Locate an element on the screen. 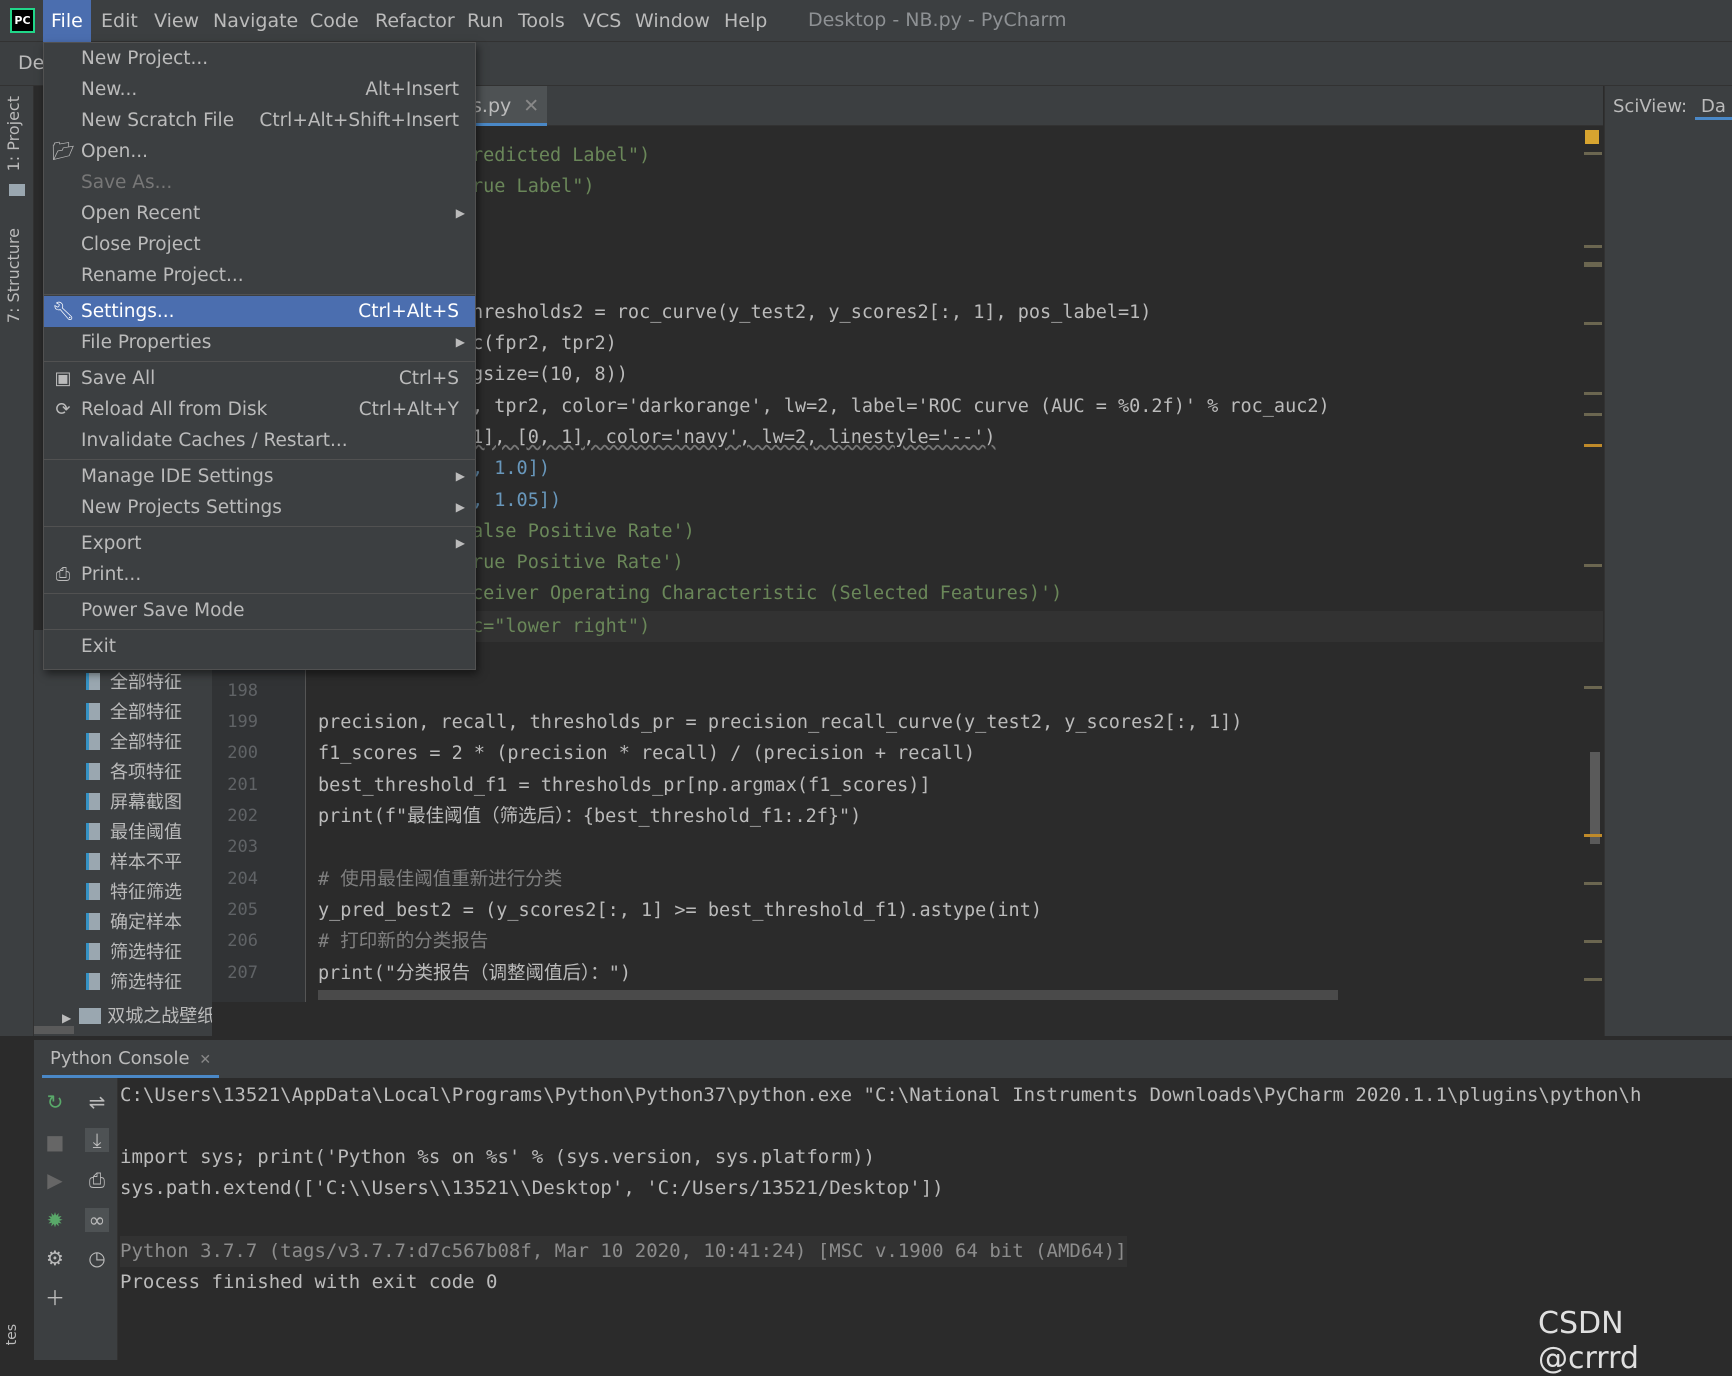  project-file: 样本不平 is located at coordinates (148, 863).